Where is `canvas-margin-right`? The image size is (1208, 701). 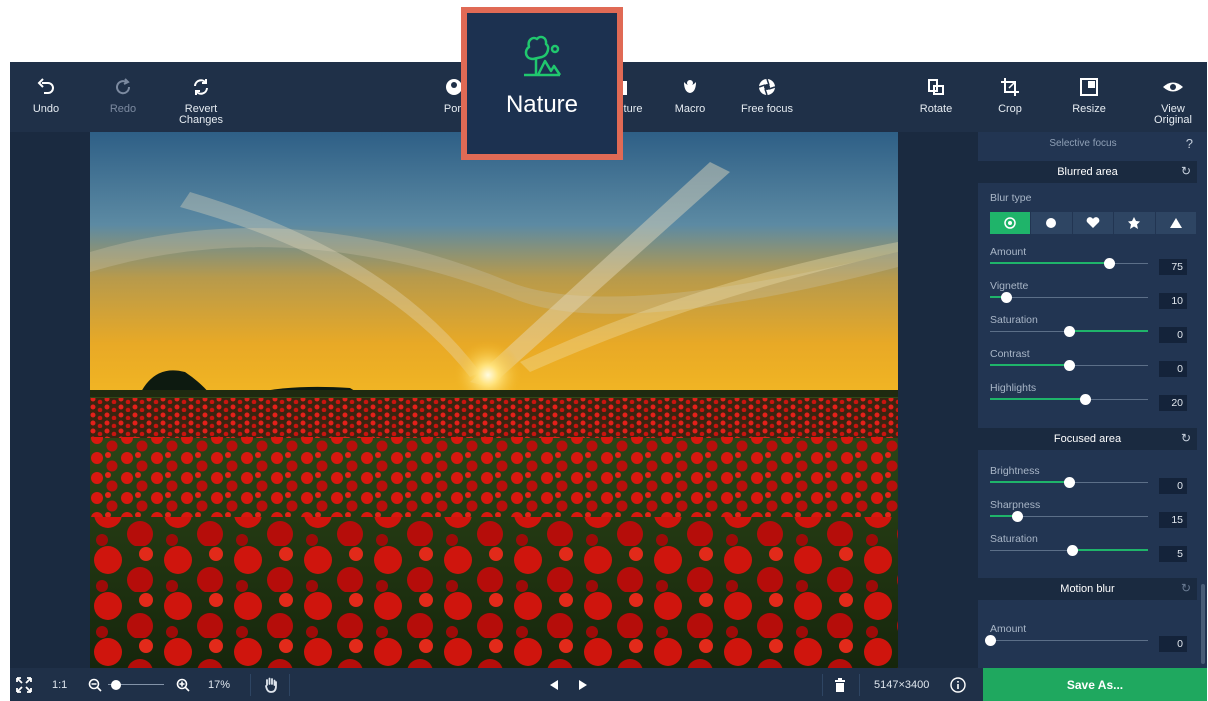 canvas-margin-right is located at coordinates (938, 400).